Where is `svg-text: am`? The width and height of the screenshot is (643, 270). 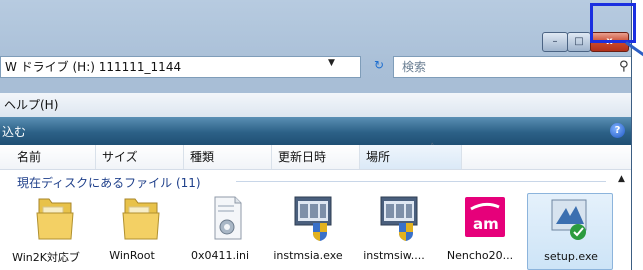
svg-text: am is located at coordinates (486, 224).